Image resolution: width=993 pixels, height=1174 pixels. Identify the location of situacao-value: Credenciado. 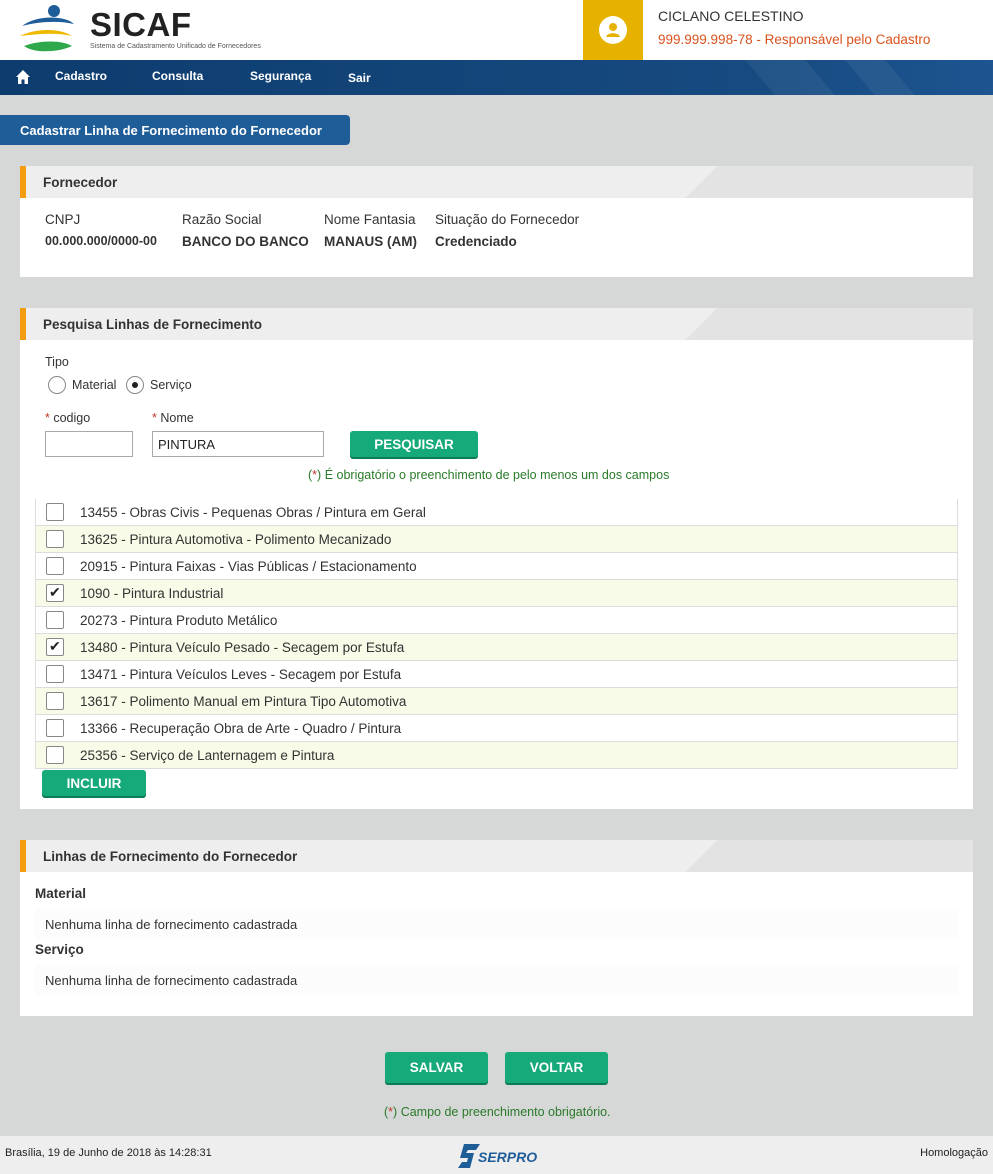
(476, 241).